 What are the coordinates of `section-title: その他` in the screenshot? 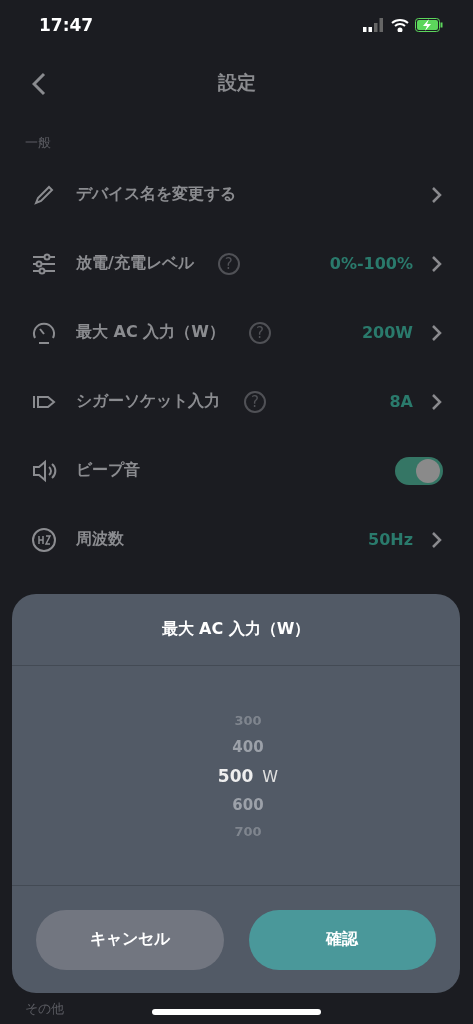 It's located at (44, 1009).